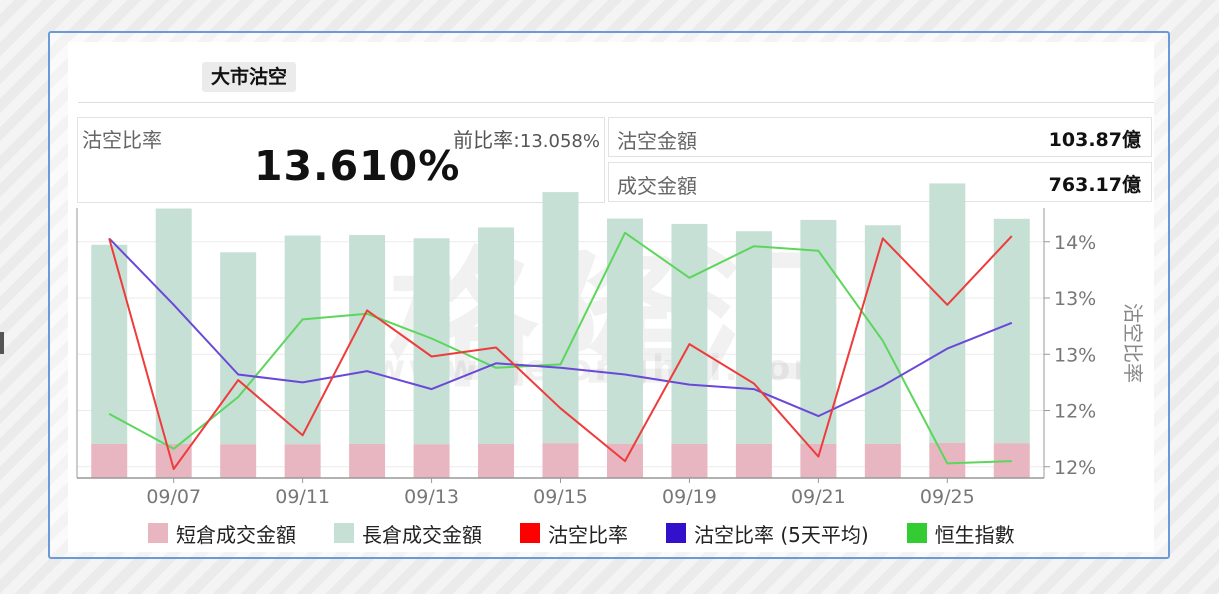  What do you see at coordinates (431, 497) in the screenshot?
I see `x-tick-label: 09/13` at bounding box center [431, 497].